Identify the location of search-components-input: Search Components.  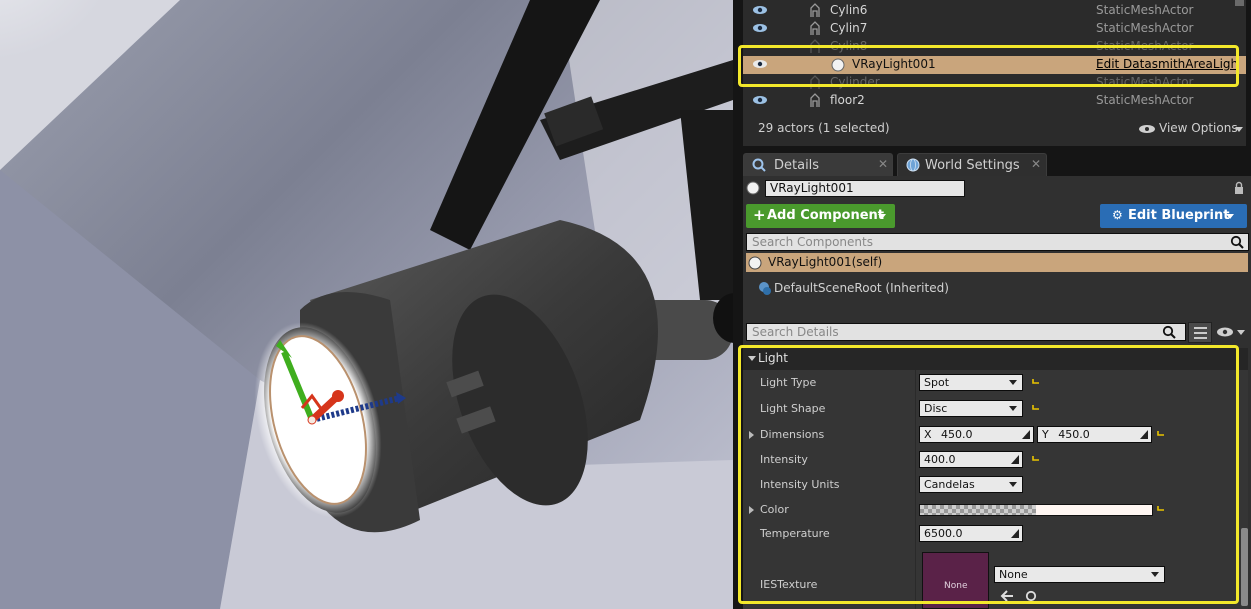
(997, 242).